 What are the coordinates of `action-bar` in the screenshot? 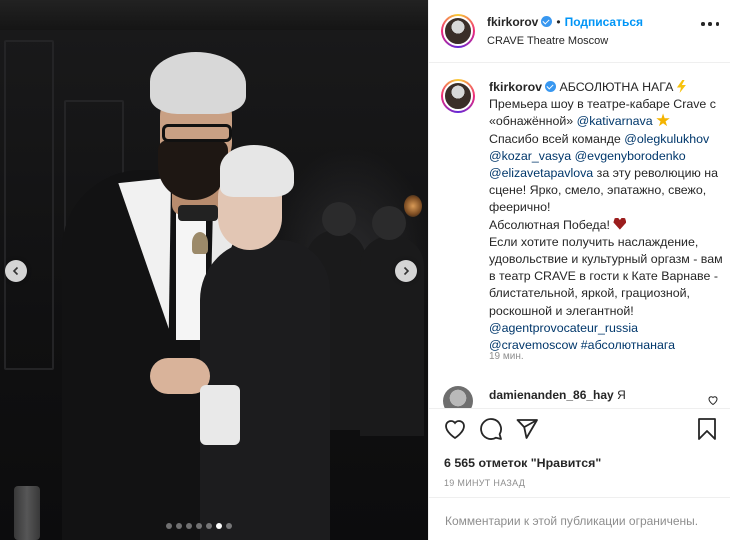 It's located at (579, 428).